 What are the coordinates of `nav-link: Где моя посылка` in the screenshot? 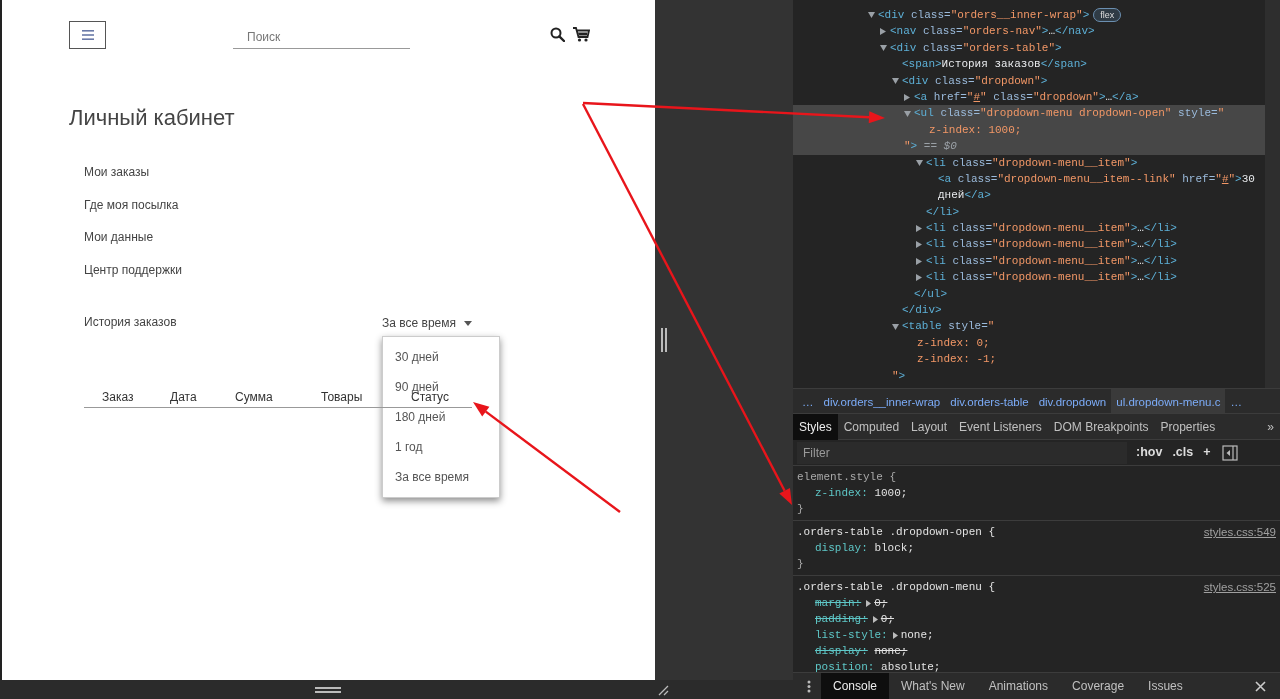 It's located at (369, 205).